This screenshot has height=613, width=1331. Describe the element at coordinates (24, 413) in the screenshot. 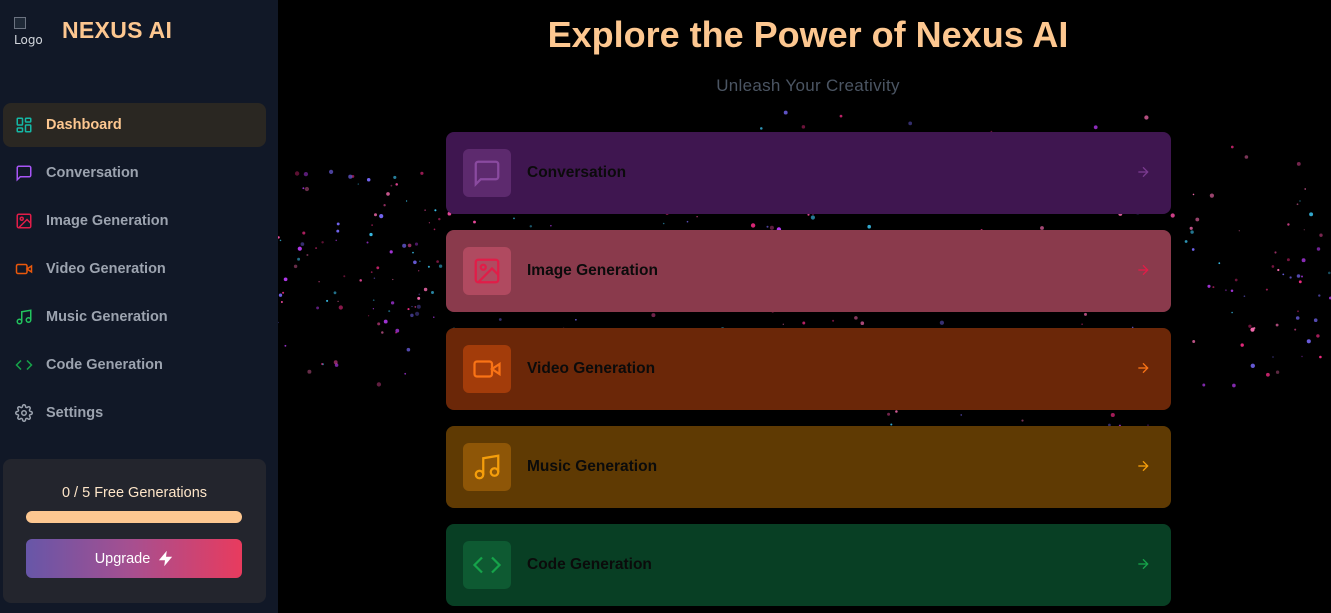

I see `gear-icon` at that location.